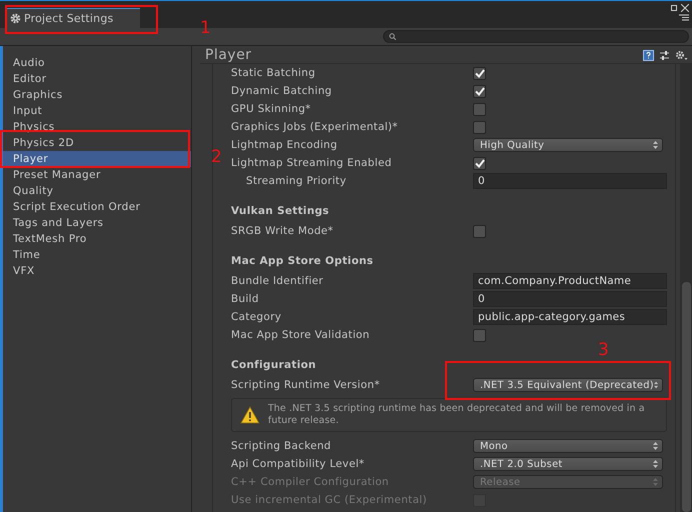 The height and width of the screenshot is (512, 692). Describe the element at coordinates (250, 415) in the screenshot. I see `warning-icon` at that location.